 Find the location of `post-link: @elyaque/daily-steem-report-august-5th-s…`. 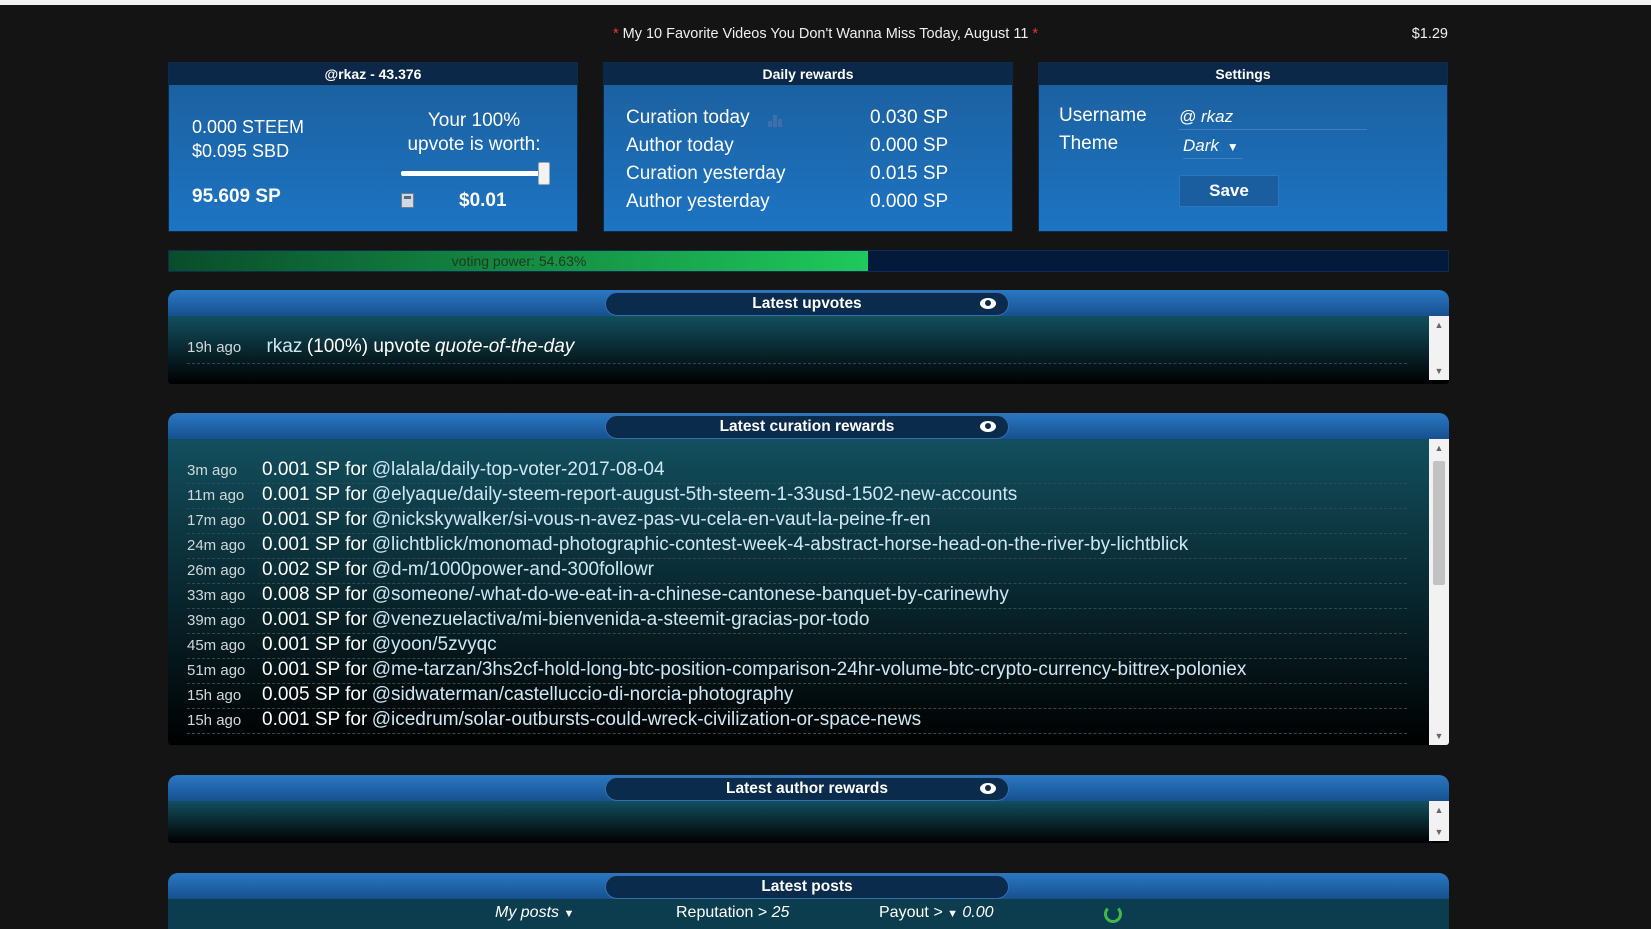

post-link: @elyaque/daily-steem-report-august-5th-s… is located at coordinates (695, 494).